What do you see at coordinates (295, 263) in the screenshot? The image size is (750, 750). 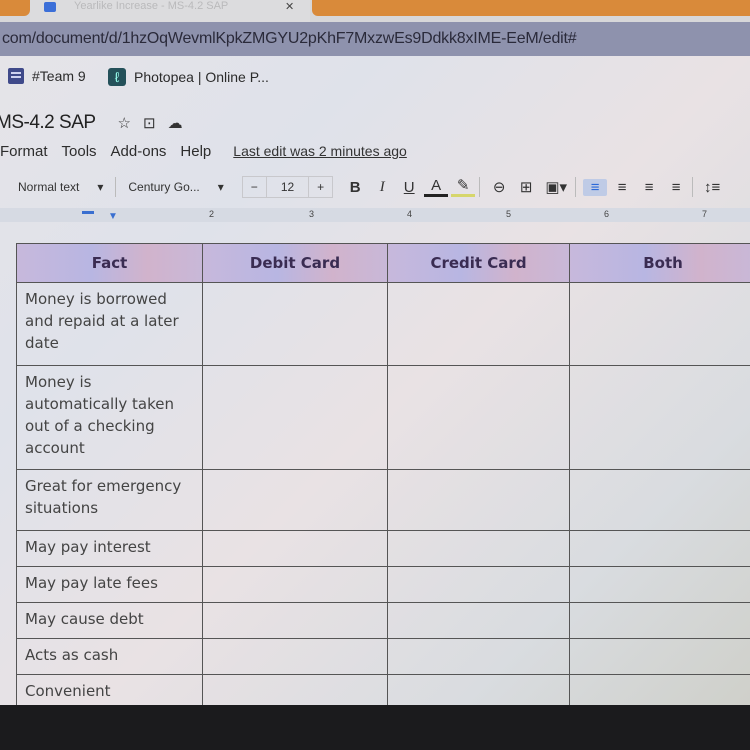 I see `header-debit-card: Debit Card` at bounding box center [295, 263].